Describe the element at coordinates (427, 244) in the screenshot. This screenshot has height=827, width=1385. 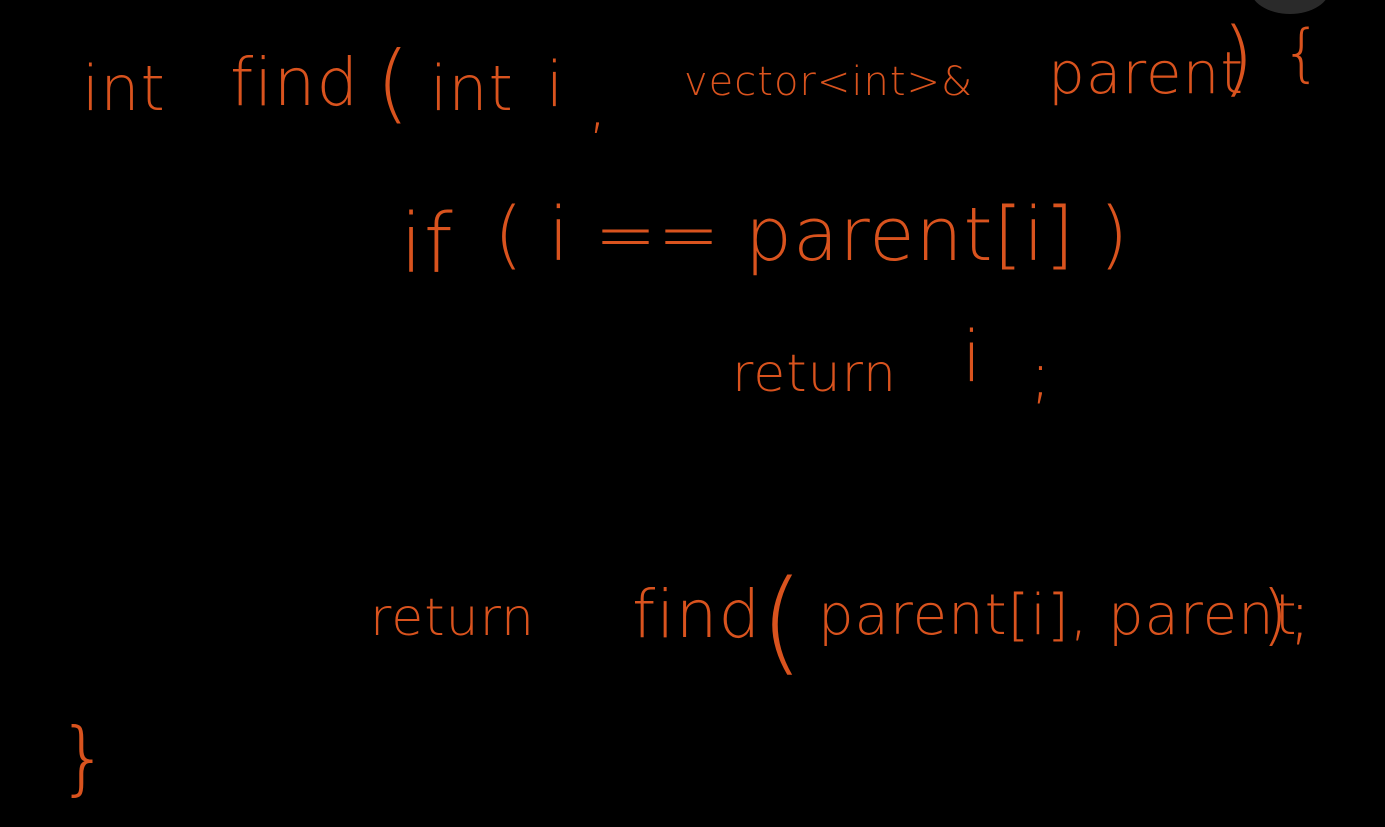
I see `if-keyword: if` at that location.